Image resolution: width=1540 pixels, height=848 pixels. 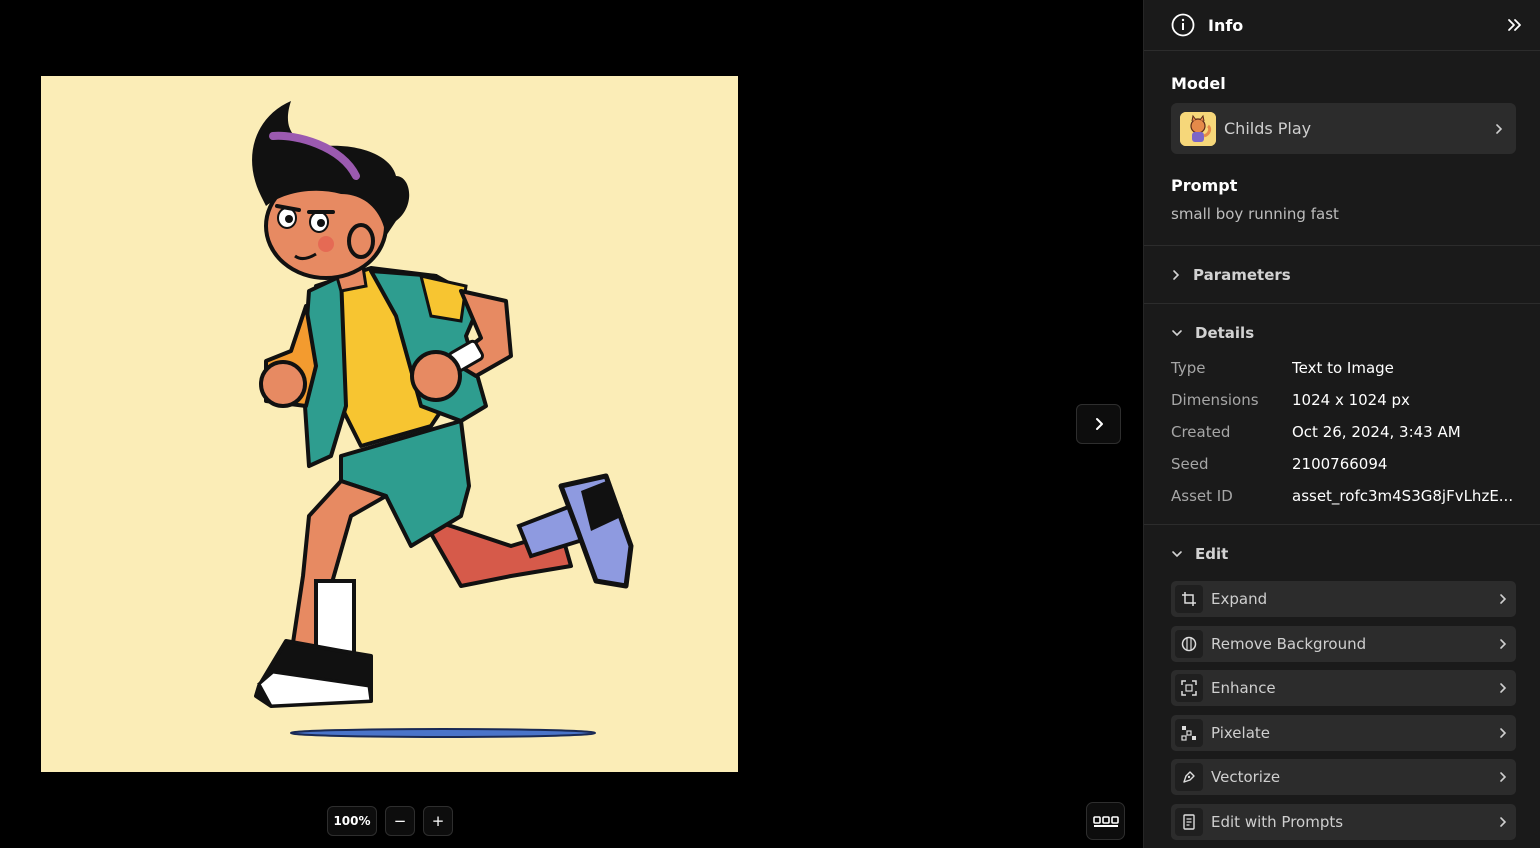 I want to click on detail-row: Dimensions 1024 x 1024 px, so click(x=1343, y=400).